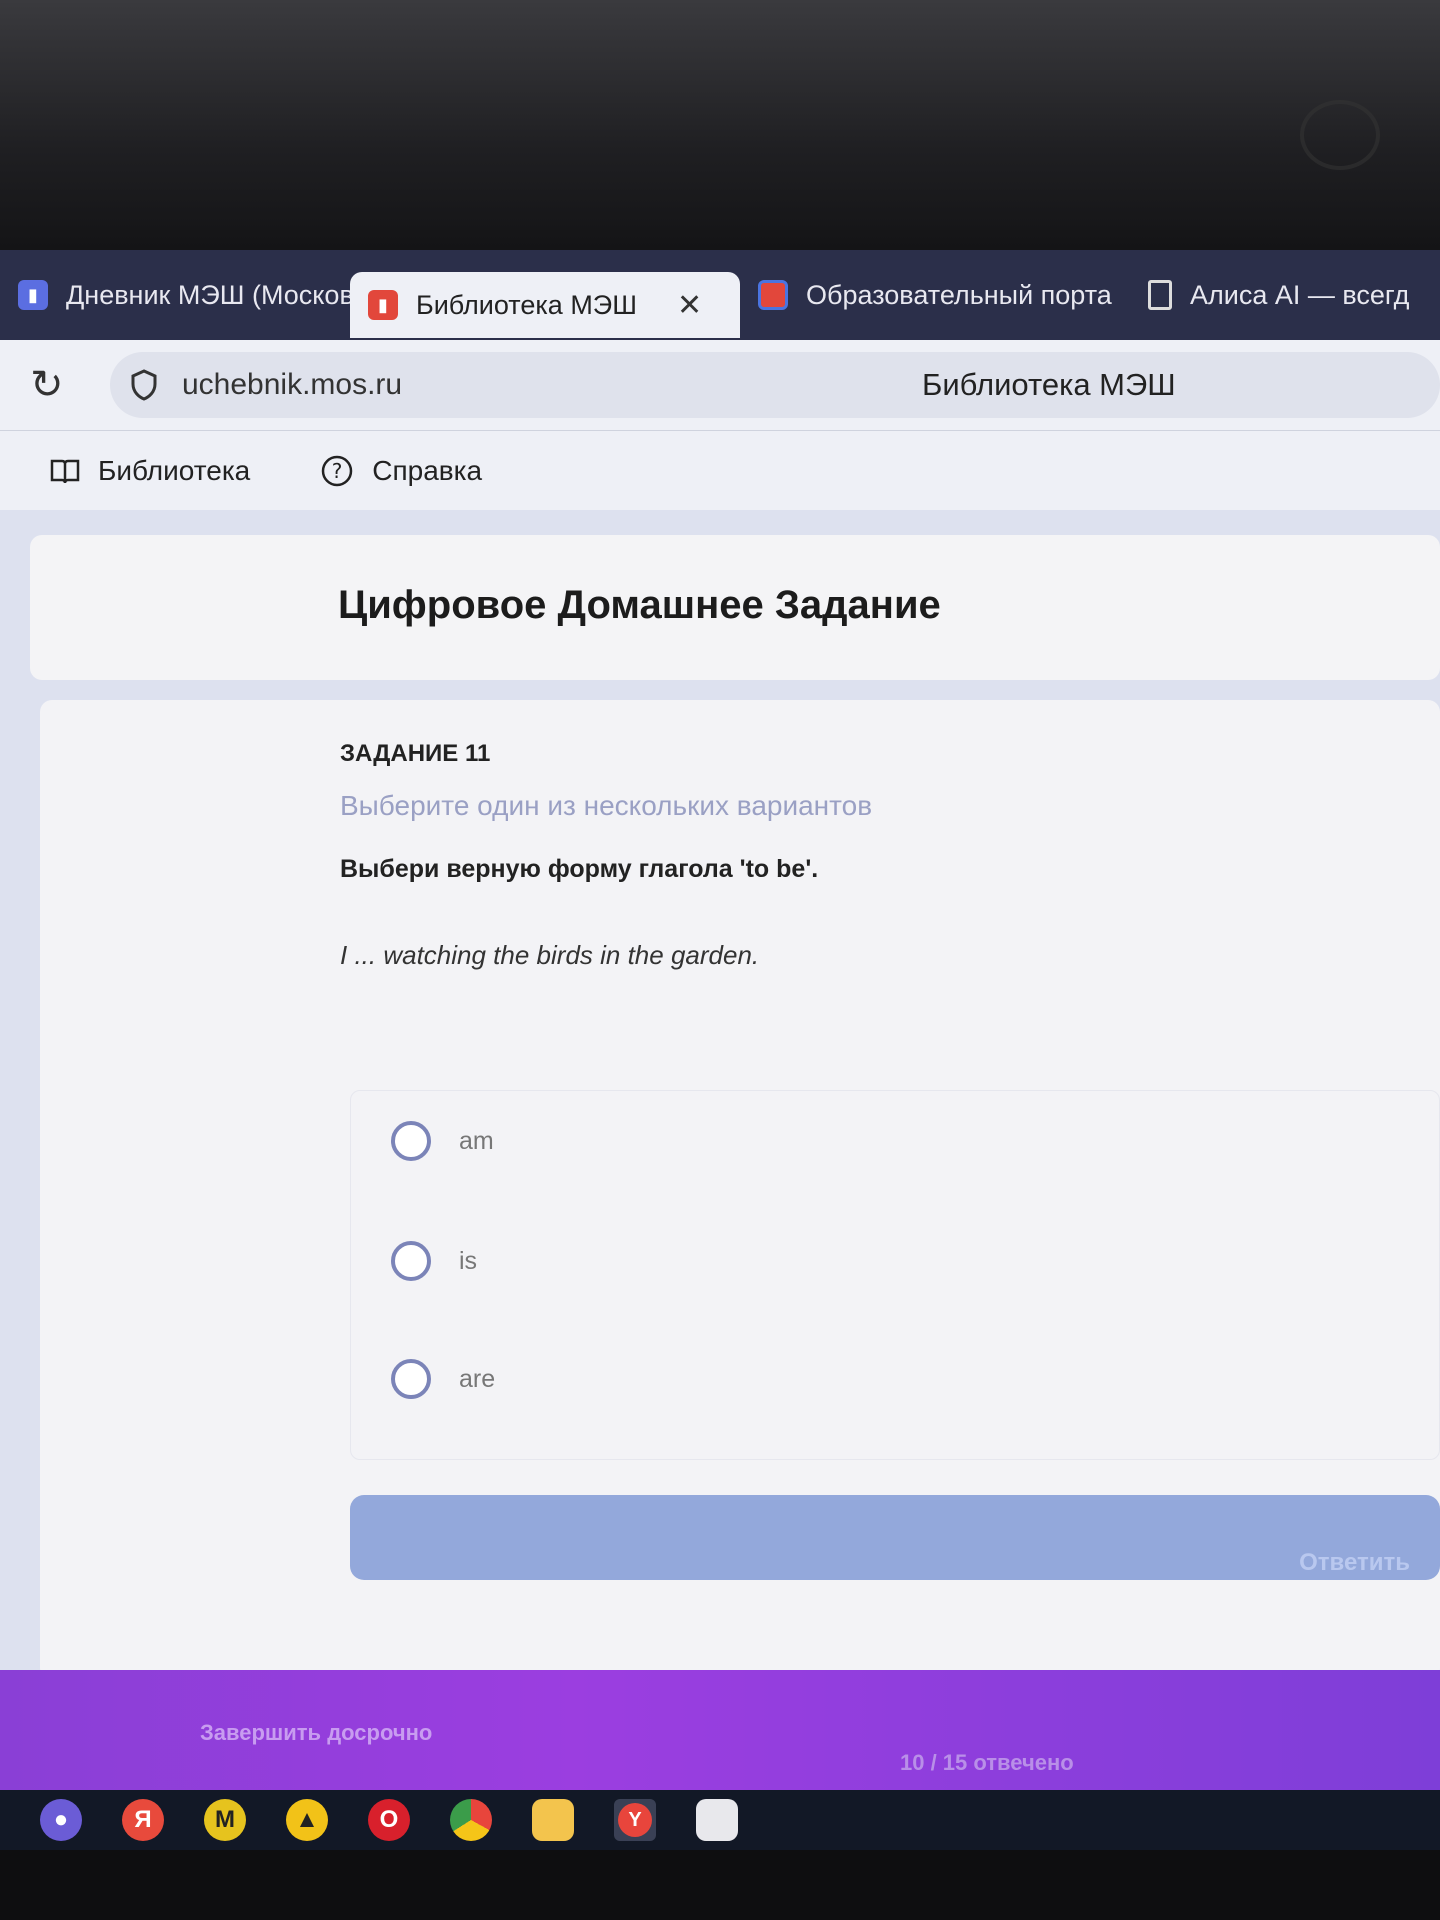 The width and height of the screenshot is (1440, 1920). Describe the element at coordinates (415, 753) in the screenshot. I see `task-number: ЗАДАНИЕ 11` at that location.